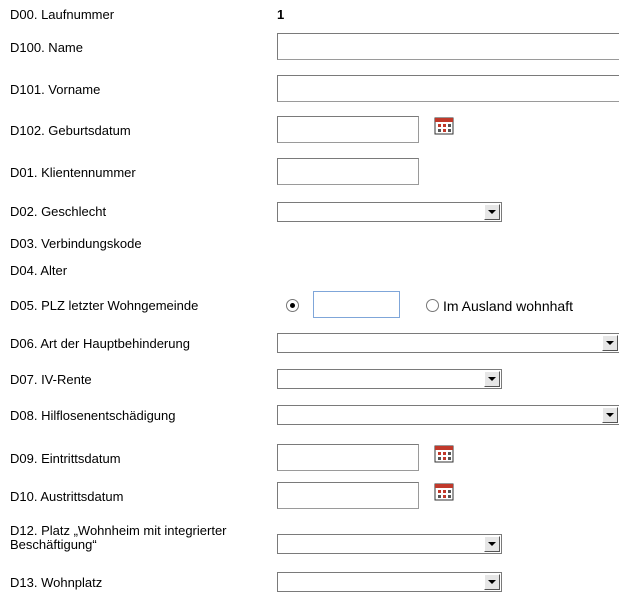 The height and width of the screenshot is (598, 619). Describe the element at coordinates (389, 212) in the screenshot. I see `geschlecht-select` at that location.